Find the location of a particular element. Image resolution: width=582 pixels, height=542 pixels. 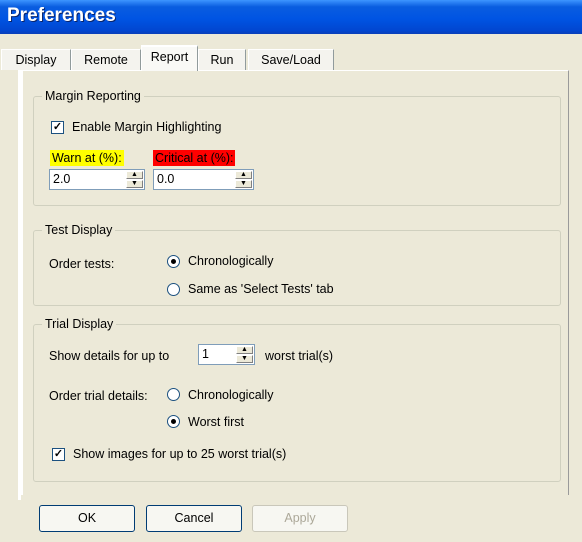

ok-button: OK is located at coordinates (87, 518).